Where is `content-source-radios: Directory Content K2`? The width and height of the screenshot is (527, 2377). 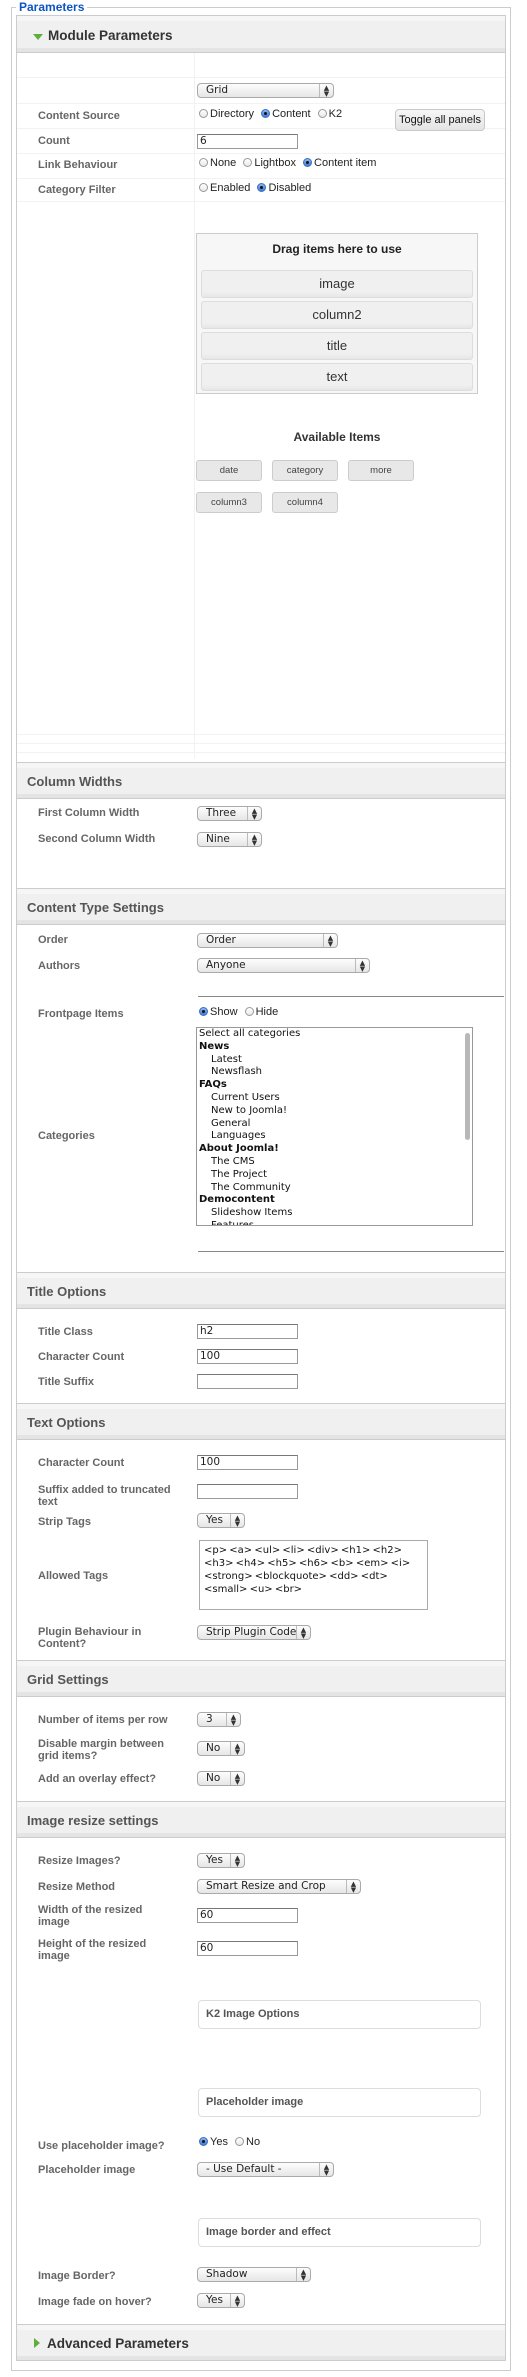 content-source-radios: Directory Content K2 is located at coordinates (272, 114).